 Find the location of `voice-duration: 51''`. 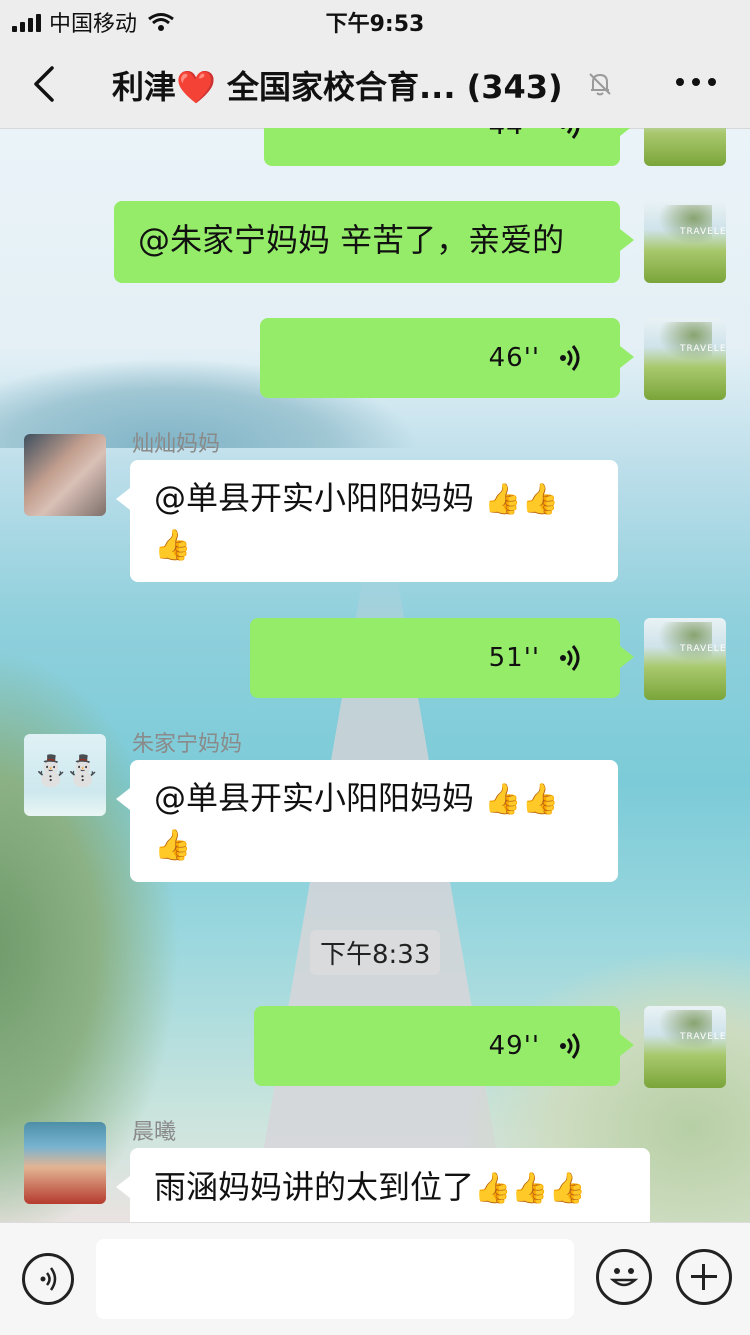

voice-duration: 51'' is located at coordinates (514, 658).